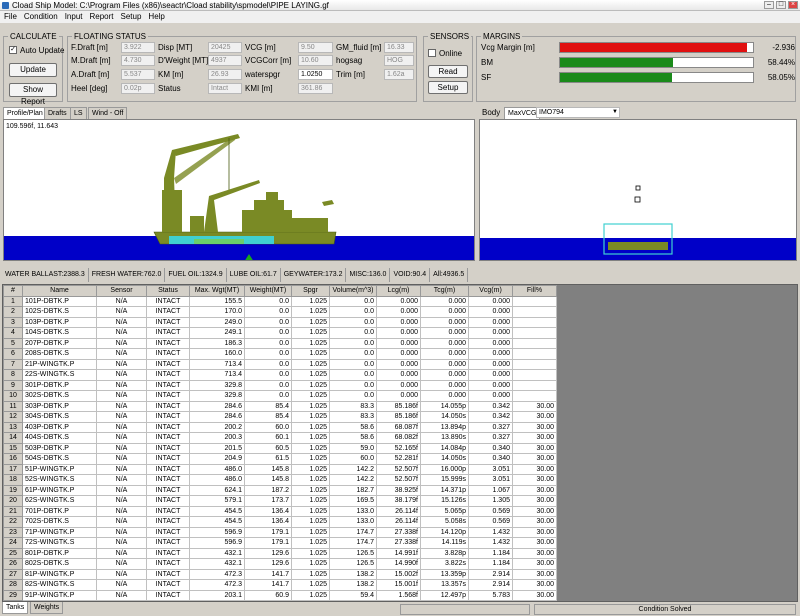  I want to click on cell-max-weight: 596.9, so click(217, 543).